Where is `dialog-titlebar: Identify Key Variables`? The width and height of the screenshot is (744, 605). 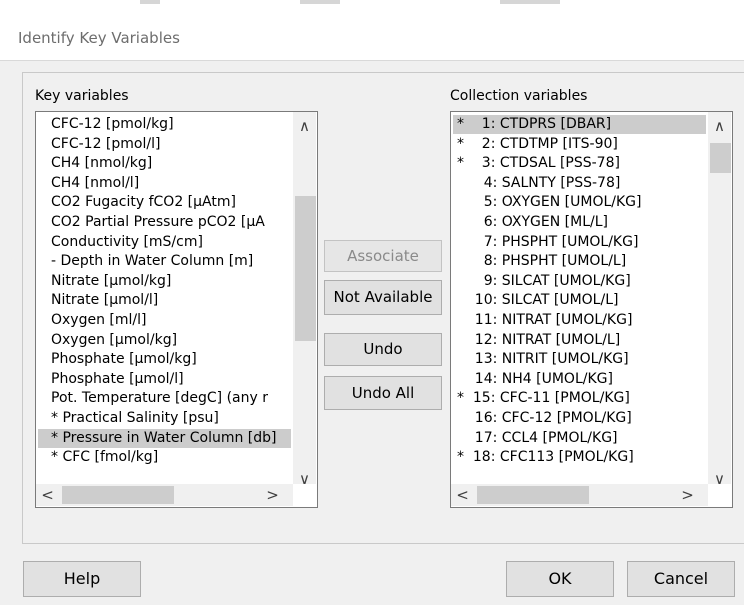
dialog-titlebar: Identify Key Variables is located at coordinates (372, 34).